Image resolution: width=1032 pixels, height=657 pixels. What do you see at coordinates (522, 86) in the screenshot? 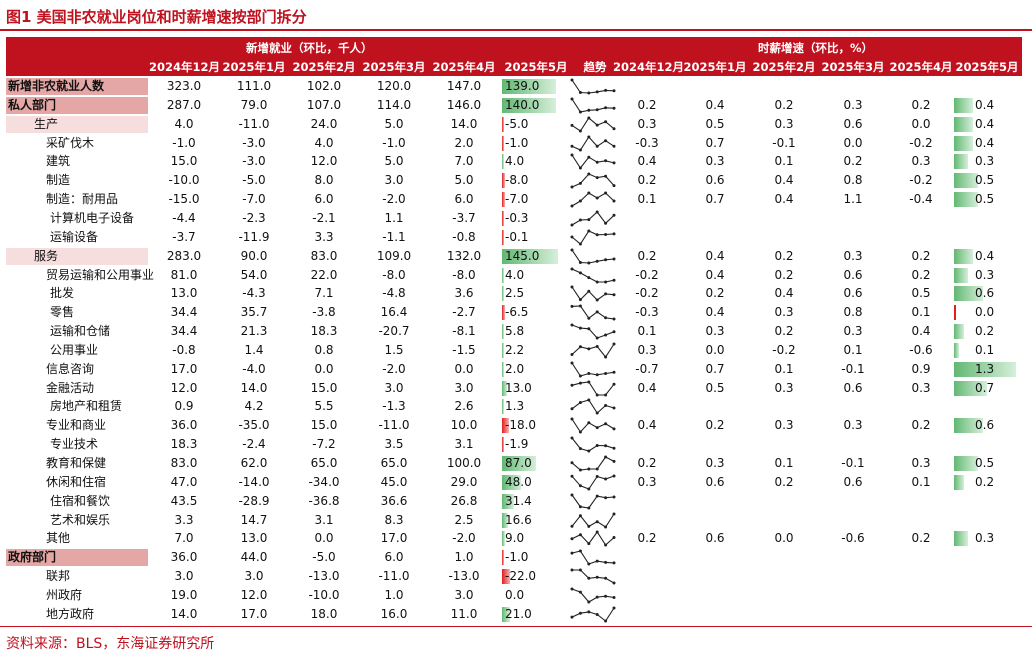
I see `jobs-value-latest: 139.0` at bounding box center [522, 86].